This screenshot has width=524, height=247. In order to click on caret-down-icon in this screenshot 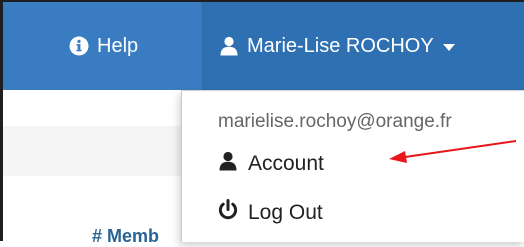, I will do `click(448, 47)`.